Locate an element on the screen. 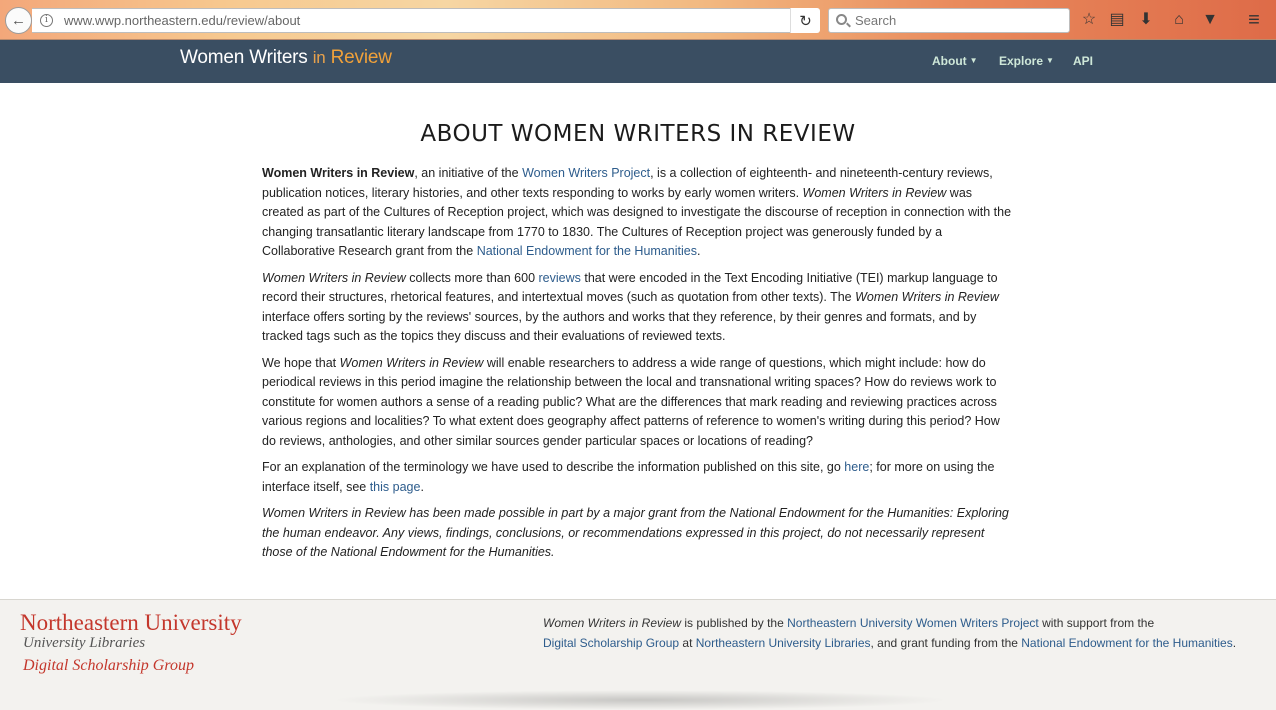 This screenshot has width=1276, height=710. footer-neh-link: National Endowment for the Humanities is located at coordinates (1126, 643).